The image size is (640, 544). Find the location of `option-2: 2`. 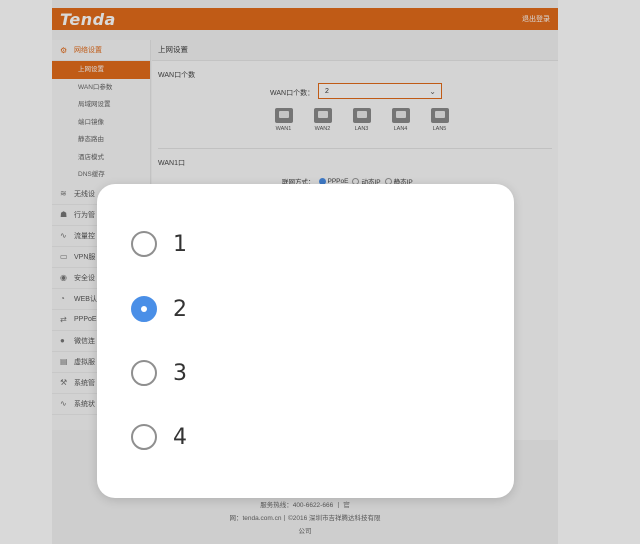

option-2: 2 is located at coordinates (159, 309).